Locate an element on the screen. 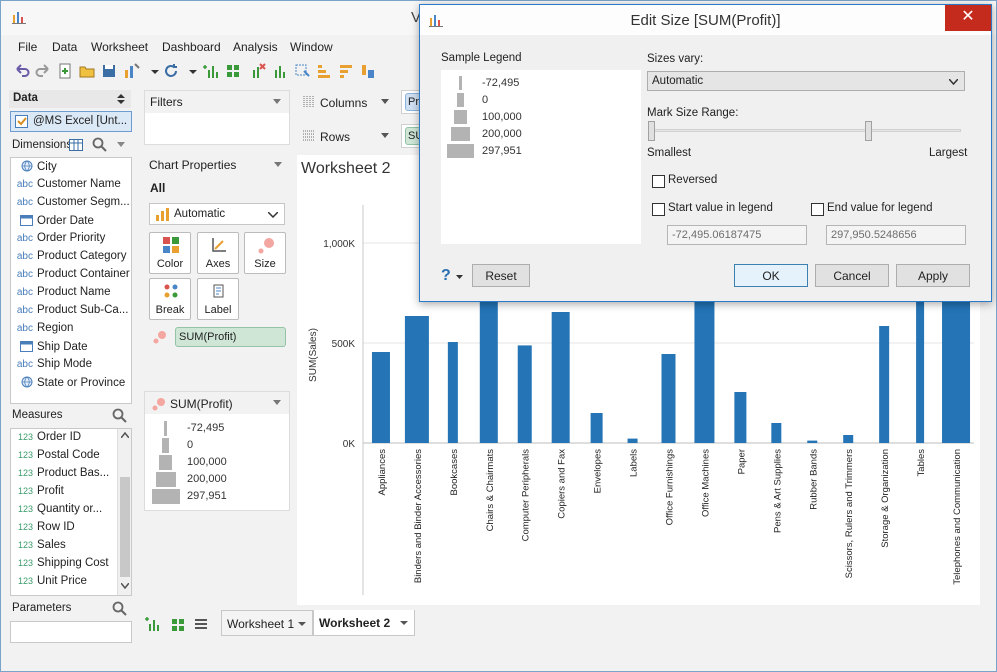 Image resolution: width=997 pixels, height=672 pixels. ok-button: OK is located at coordinates (771, 275).